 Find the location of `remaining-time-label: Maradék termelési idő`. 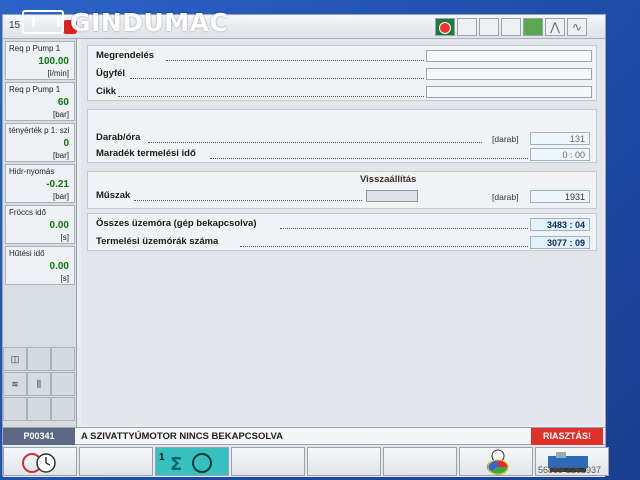

remaining-time-label: Maradék termelési idő is located at coordinates (146, 153).